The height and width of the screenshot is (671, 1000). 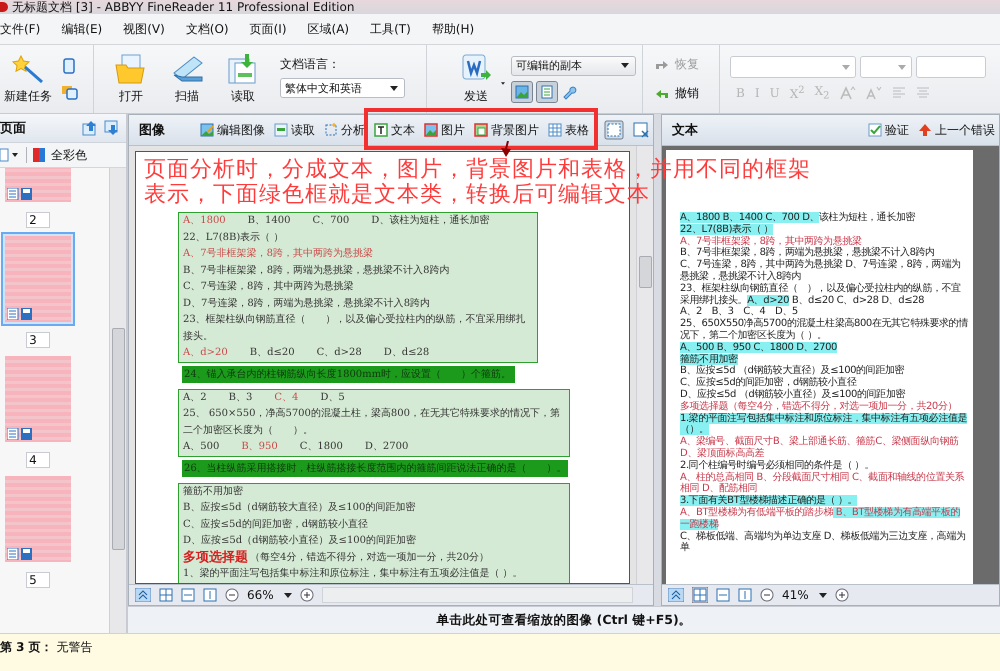 I want to click on recognized-text: D、应按≤5d （d钢筋较小直径）及≤100的间距加密, so click(x=793, y=394).